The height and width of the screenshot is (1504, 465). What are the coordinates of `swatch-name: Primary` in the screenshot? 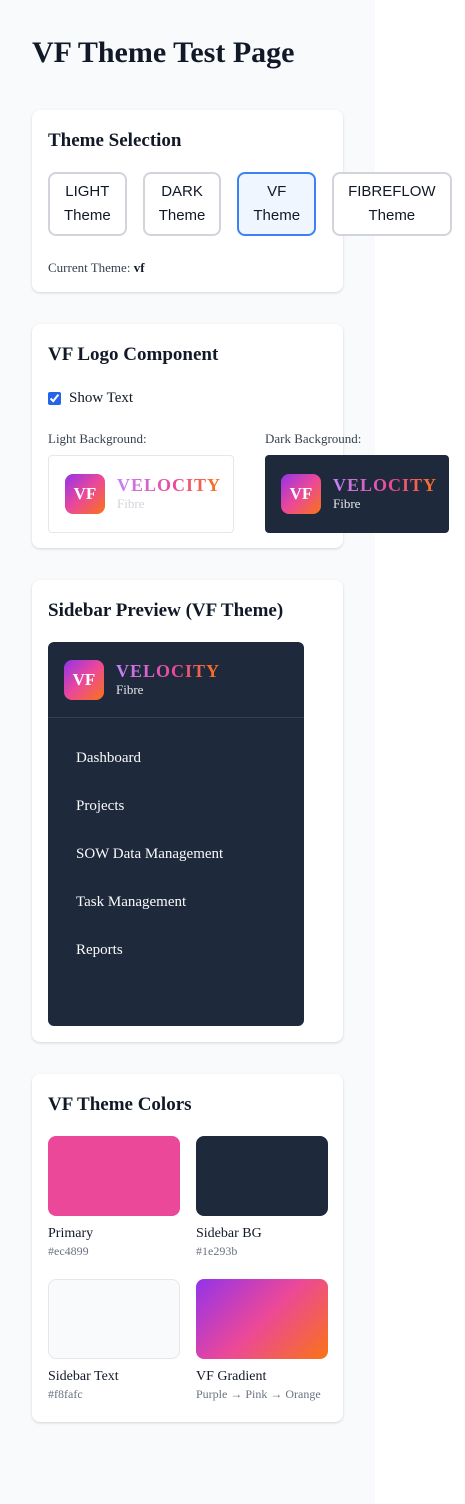 It's located at (71, 1233).